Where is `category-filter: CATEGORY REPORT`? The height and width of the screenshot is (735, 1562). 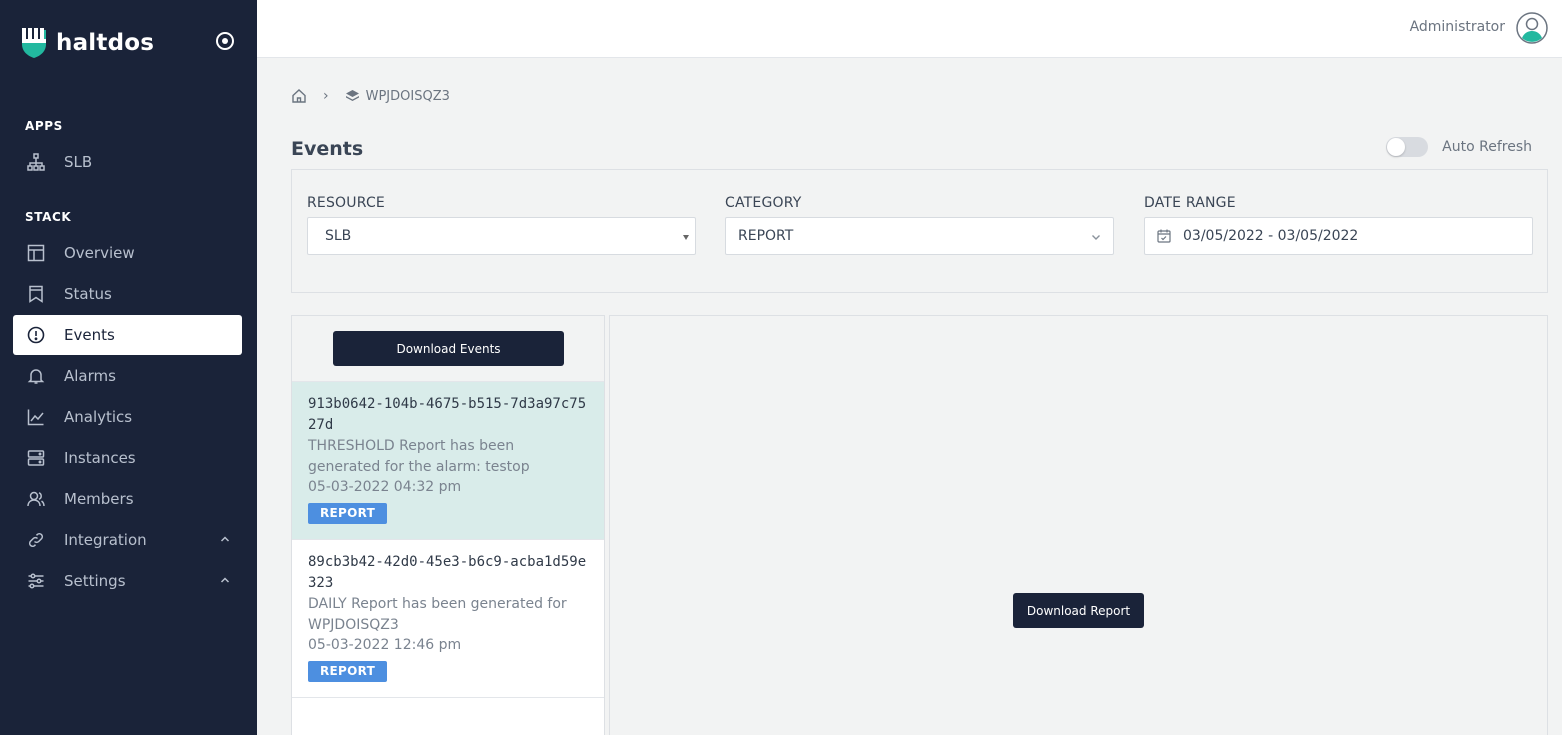 category-filter: CATEGORY REPORT is located at coordinates (919, 225).